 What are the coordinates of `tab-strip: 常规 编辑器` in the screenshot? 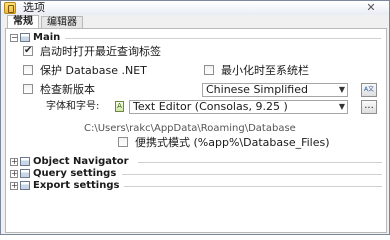 It's located at (195, 22).